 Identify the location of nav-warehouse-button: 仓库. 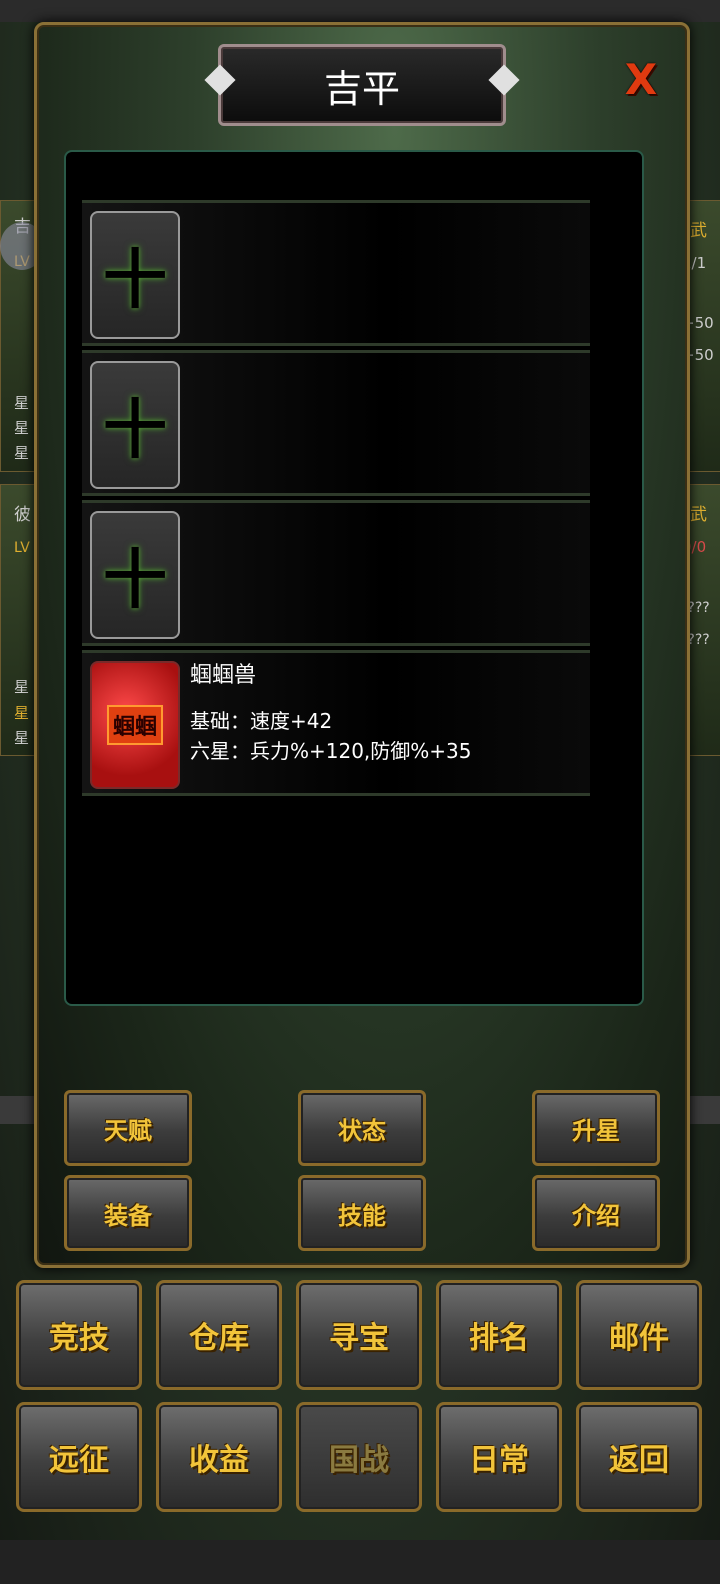
(219, 1335).